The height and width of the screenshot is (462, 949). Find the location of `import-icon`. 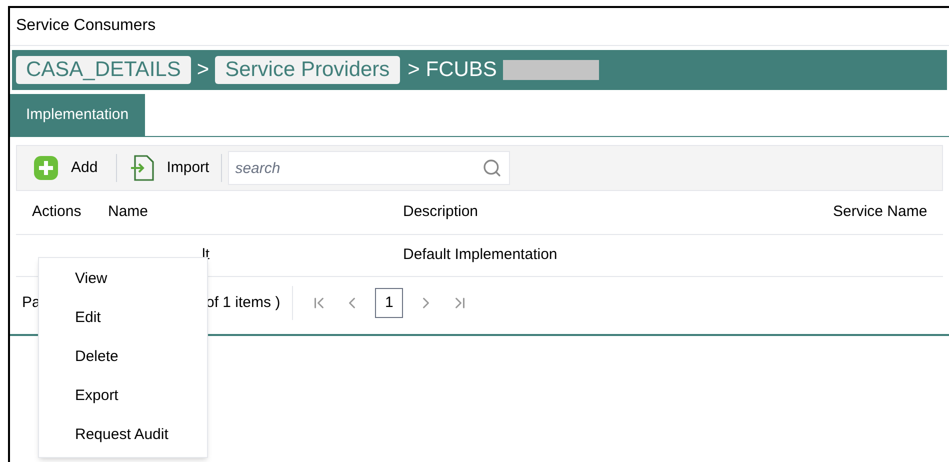

import-icon is located at coordinates (141, 168).